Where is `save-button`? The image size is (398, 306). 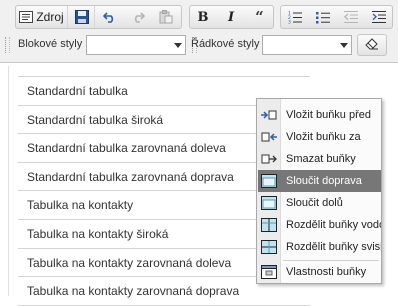
save-button is located at coordinates (82, 17).